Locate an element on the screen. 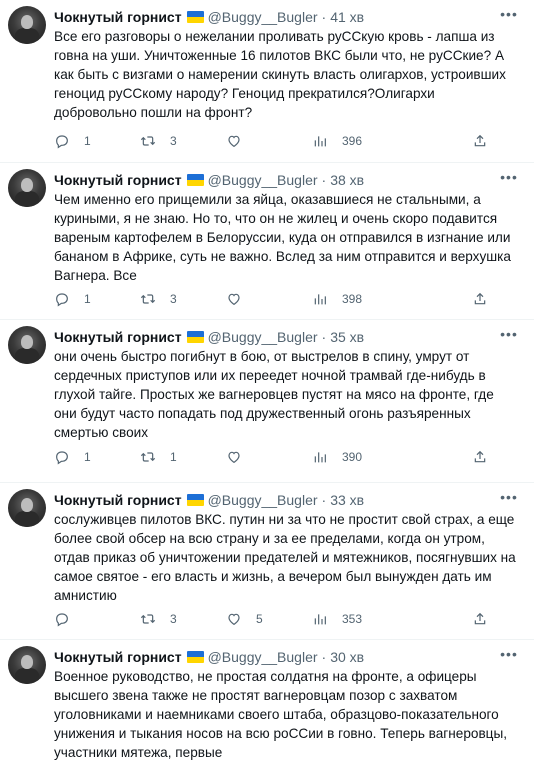  timestamp: 30 хв is located at coordinates (347, 657).